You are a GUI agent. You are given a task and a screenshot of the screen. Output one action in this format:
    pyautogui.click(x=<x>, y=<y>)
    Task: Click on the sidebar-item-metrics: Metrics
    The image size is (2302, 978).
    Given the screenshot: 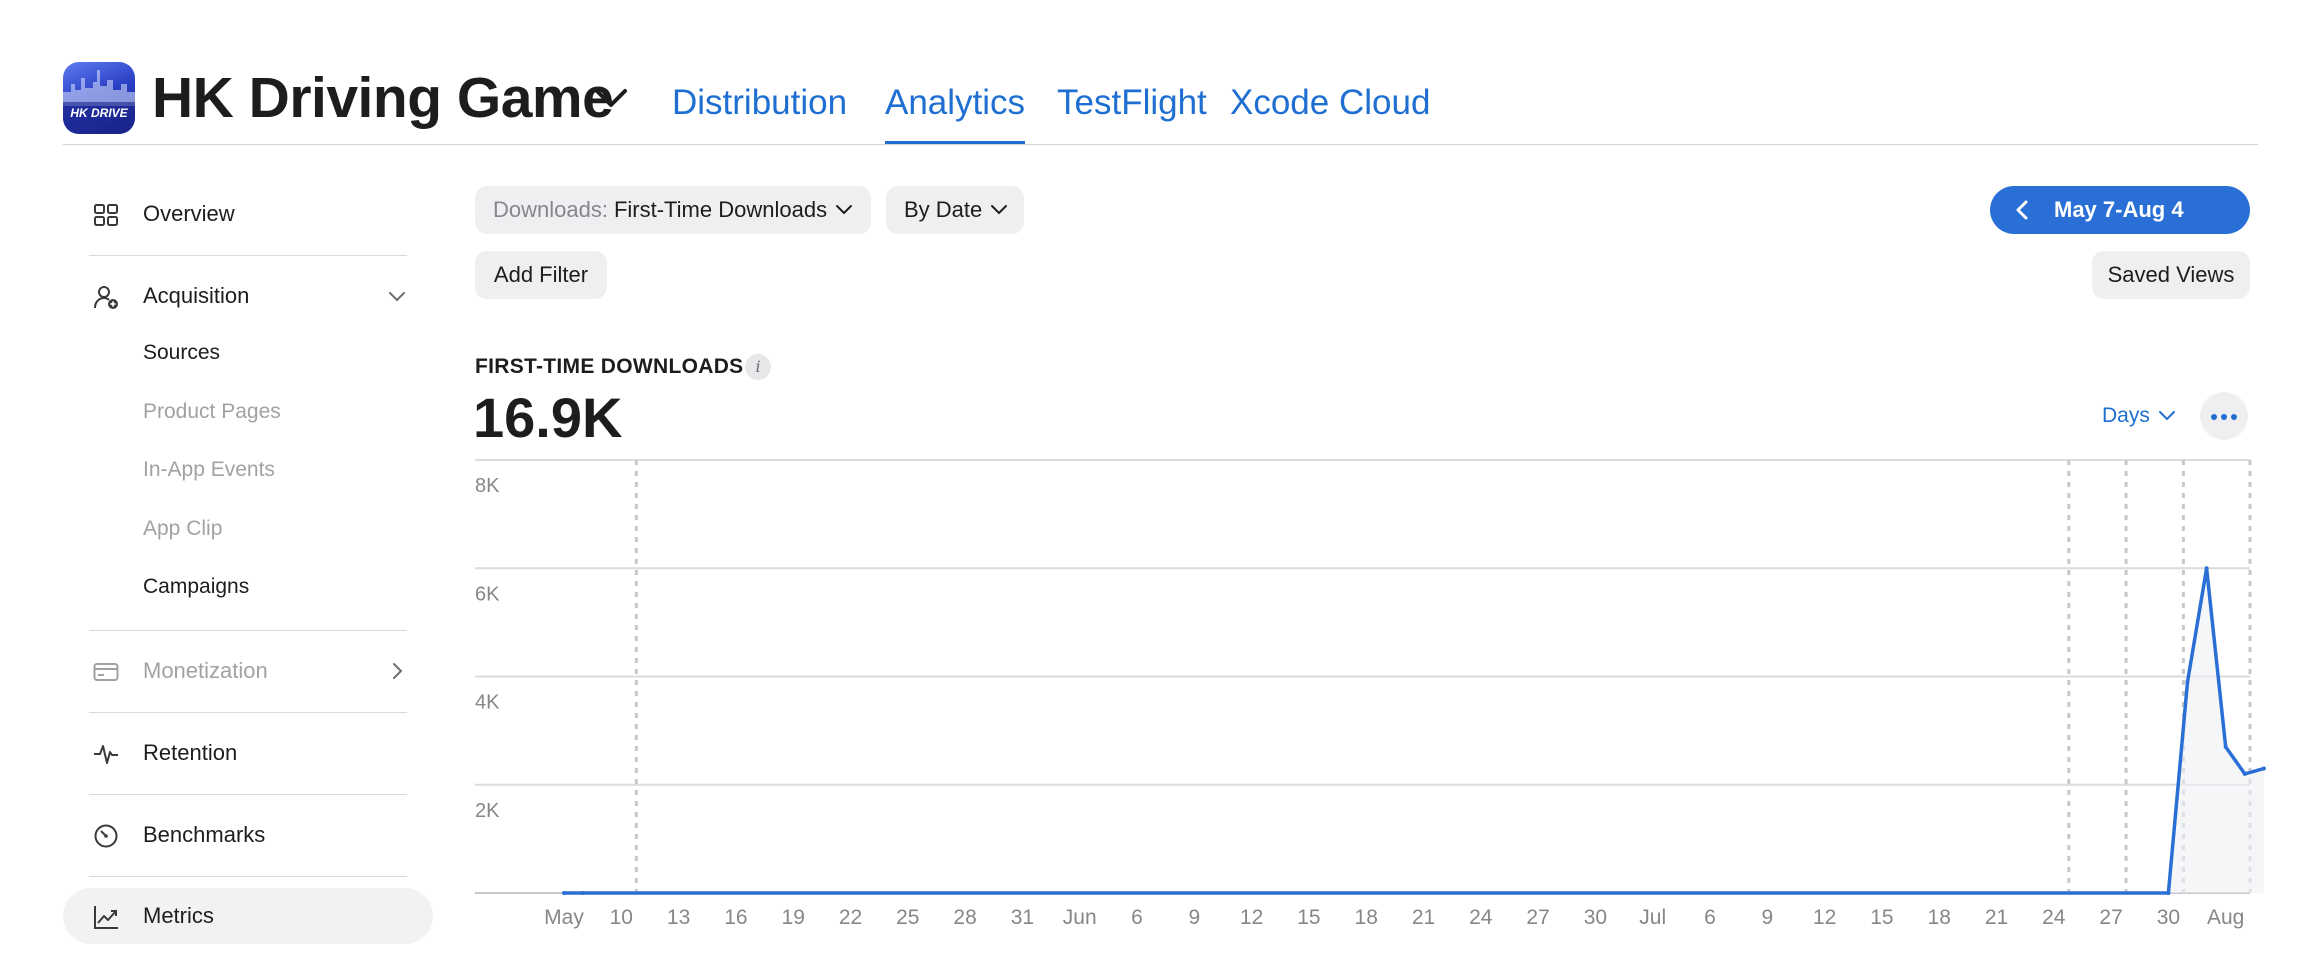 What is the action you would take?
    pyautogui.click(x=248, y=916)
    